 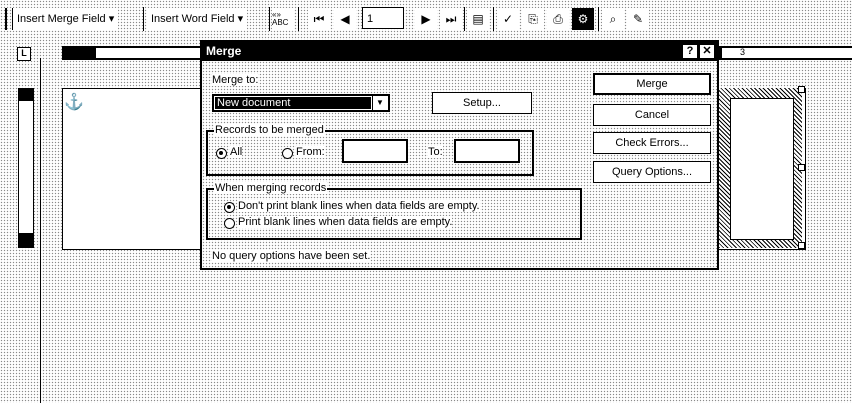 I want to click on chevron-down-icon: ▼, so click(x=379, y=103).